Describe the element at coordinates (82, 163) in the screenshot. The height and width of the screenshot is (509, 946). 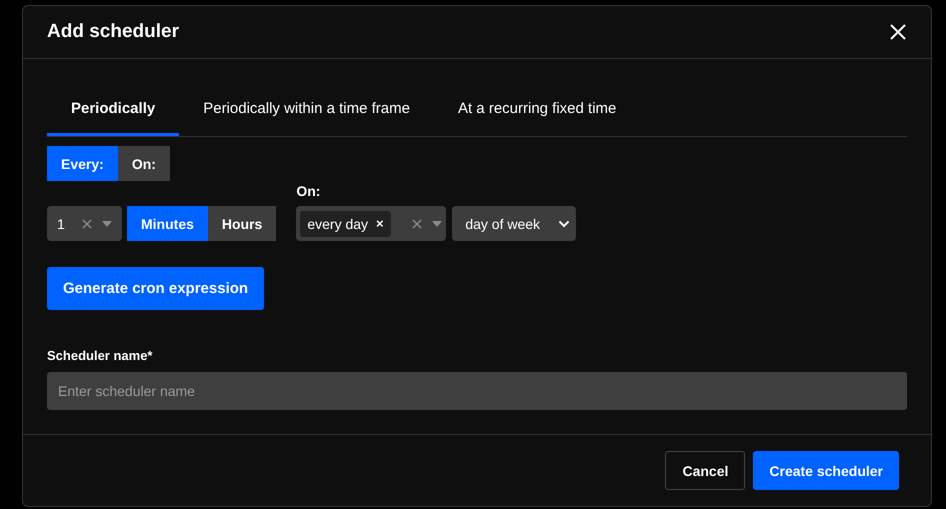
I see `mode-toggle: Every:` at that location.